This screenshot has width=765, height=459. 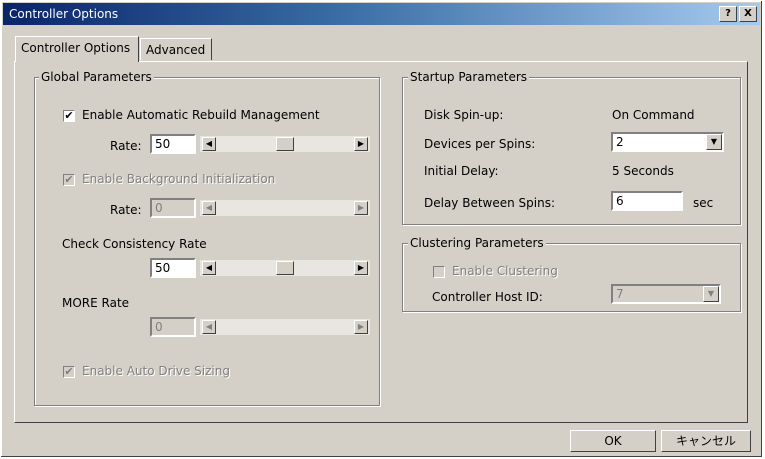 What do you see at coordinates (64, 14) in the screenshot?
I see `window-title: Controller Options` at bounding box center [64, 14].